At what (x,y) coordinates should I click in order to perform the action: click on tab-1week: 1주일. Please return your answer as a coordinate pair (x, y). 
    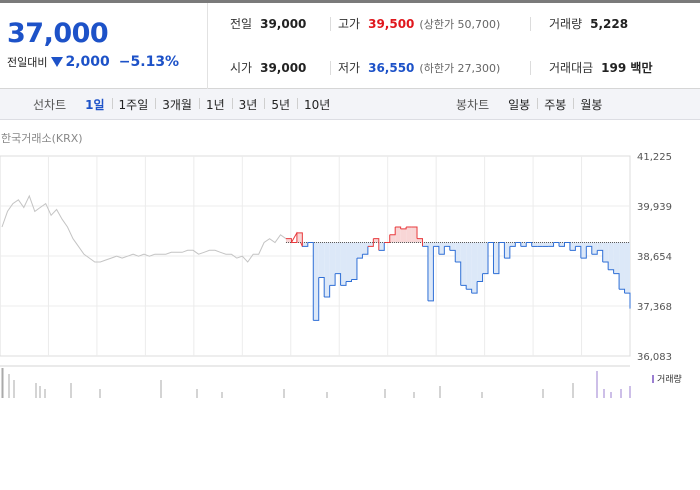
    Looking at the image, I should click on (133, 104).